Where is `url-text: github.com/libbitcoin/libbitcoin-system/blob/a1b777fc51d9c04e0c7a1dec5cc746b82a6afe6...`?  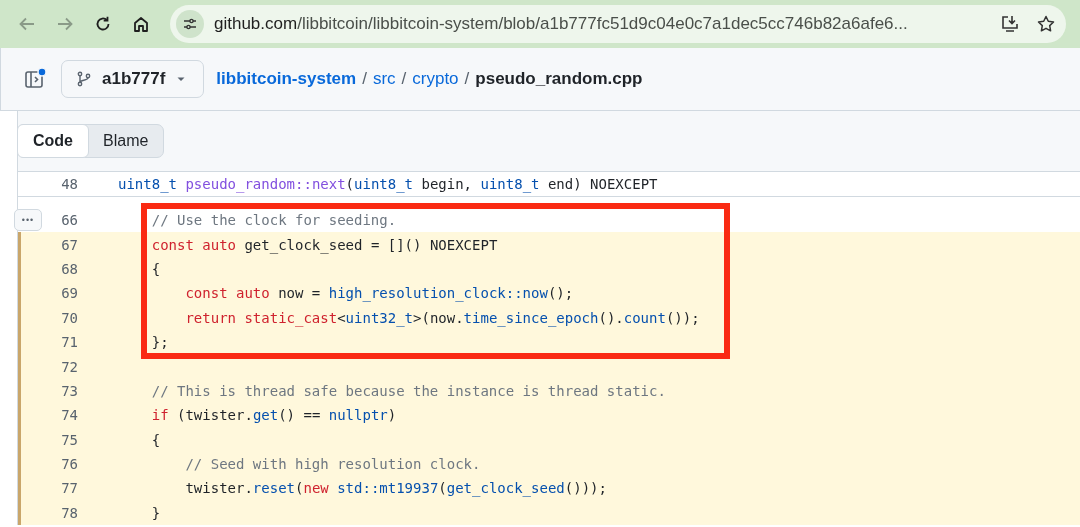 url-text: github.com/libbitcoin/libbitcoin-system/blob/a1b777fc51d9c04e0c7a1dec5cc746b82a6afe6... is located at coordinates (561, 24).